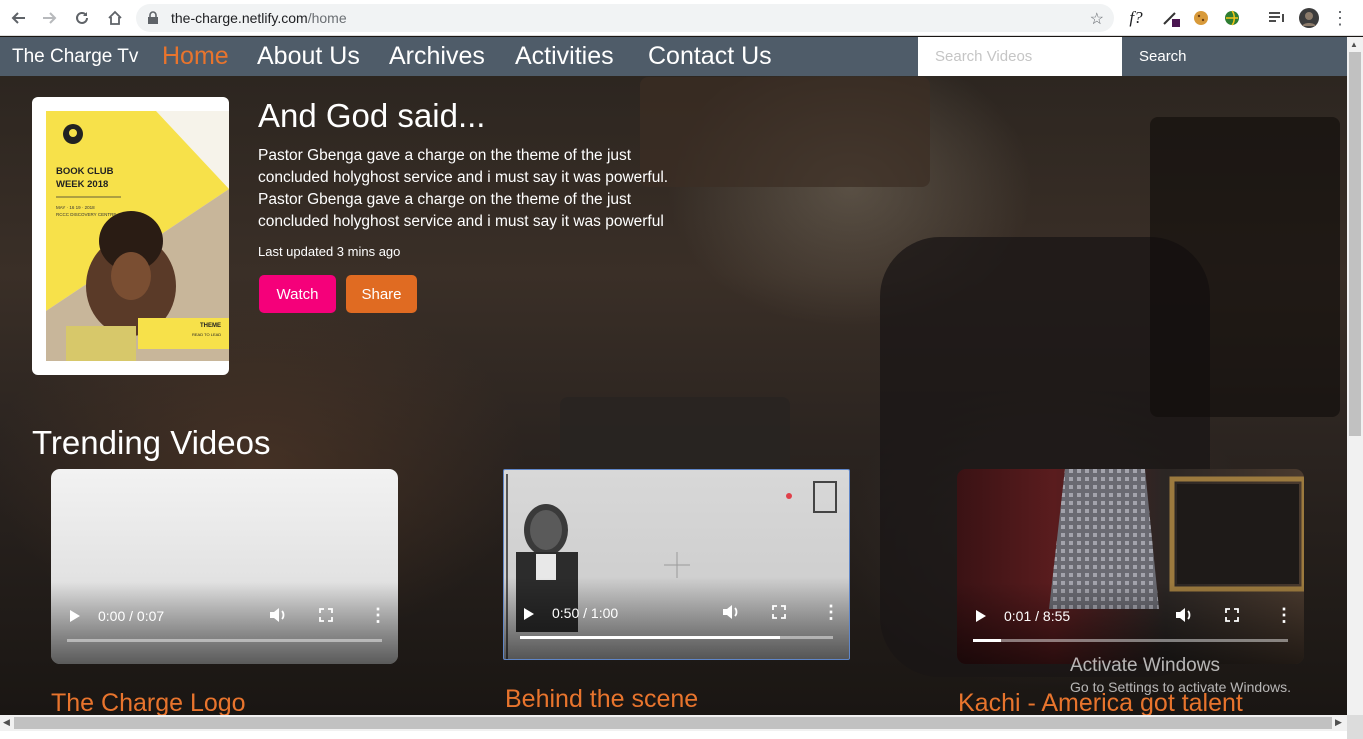 The image size is (1363, 739). Describe the element at coordinates (148, 702) in the screenshot. I see `video-title-1: The Charge Logo` at that location.